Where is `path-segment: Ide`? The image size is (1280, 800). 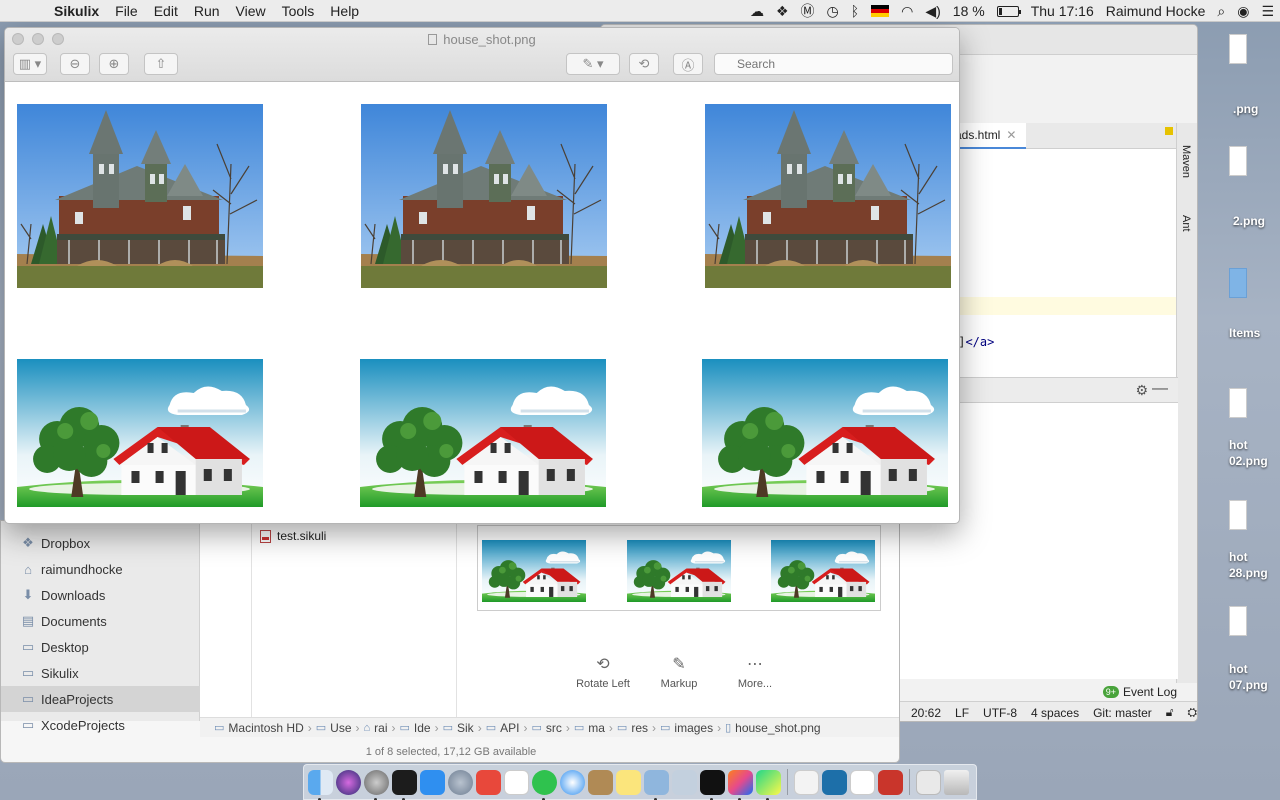 path-segment: Ide is located at coordinates (422, 728).